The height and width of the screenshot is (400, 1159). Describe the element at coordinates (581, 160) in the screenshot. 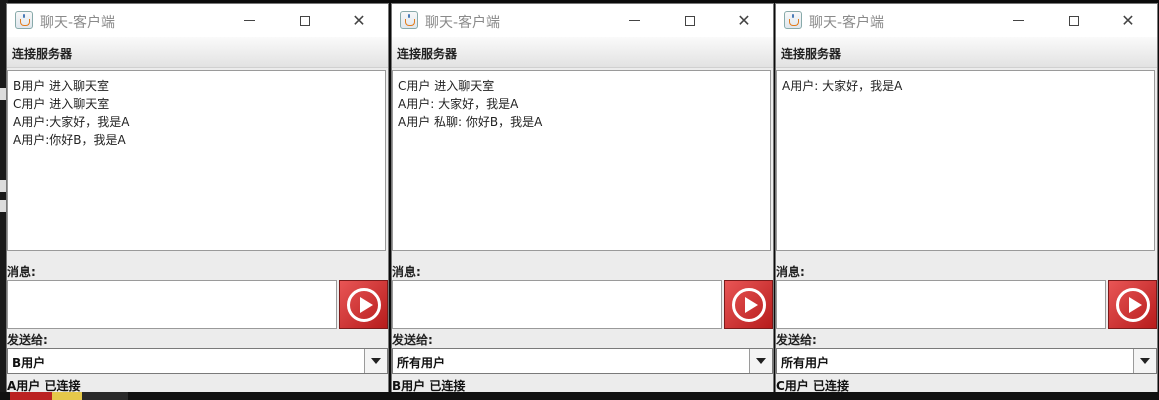

I see `chat-history: C用户 进入聊天室 A用户: 大家好，我是A A用户 私聊: 你好B，我是A` at that location.